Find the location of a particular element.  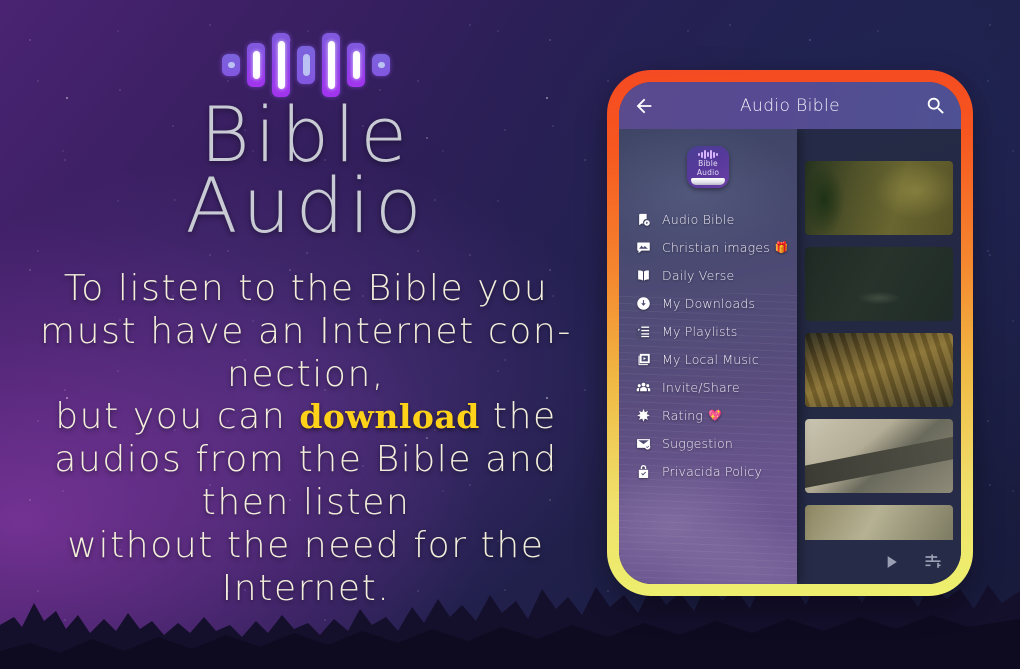

description-line: audios from the Bible and is located at coordinates (306, 460).